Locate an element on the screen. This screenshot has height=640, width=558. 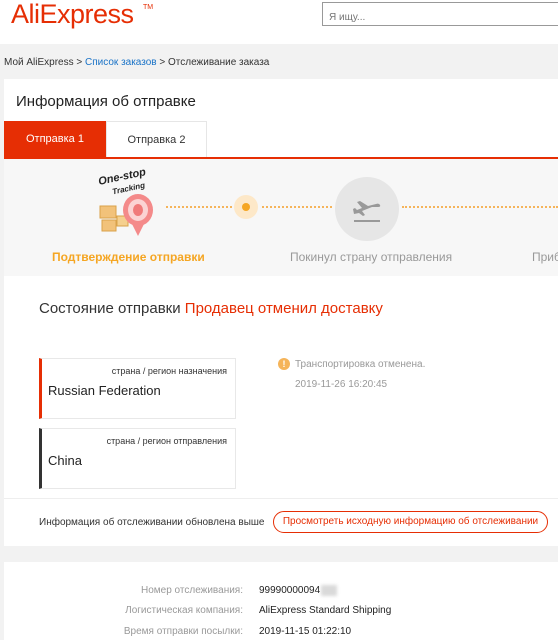
breadcrumb-home: Мой AliExpress is located at coordinates (39, 62).